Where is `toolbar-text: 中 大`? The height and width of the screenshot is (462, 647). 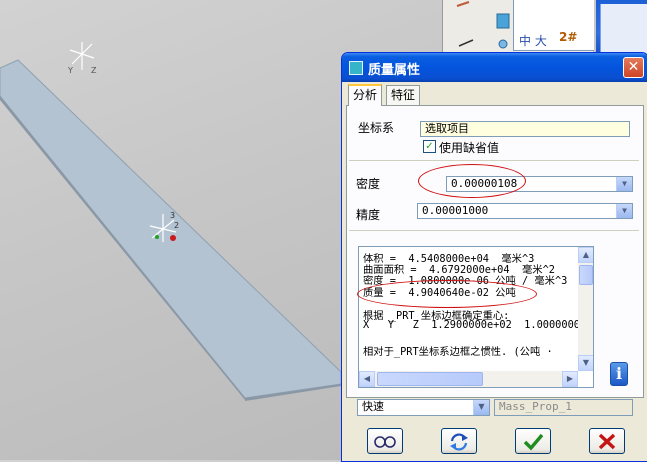 toolbar-text: 中 大 is located at coordinates (533, 41).